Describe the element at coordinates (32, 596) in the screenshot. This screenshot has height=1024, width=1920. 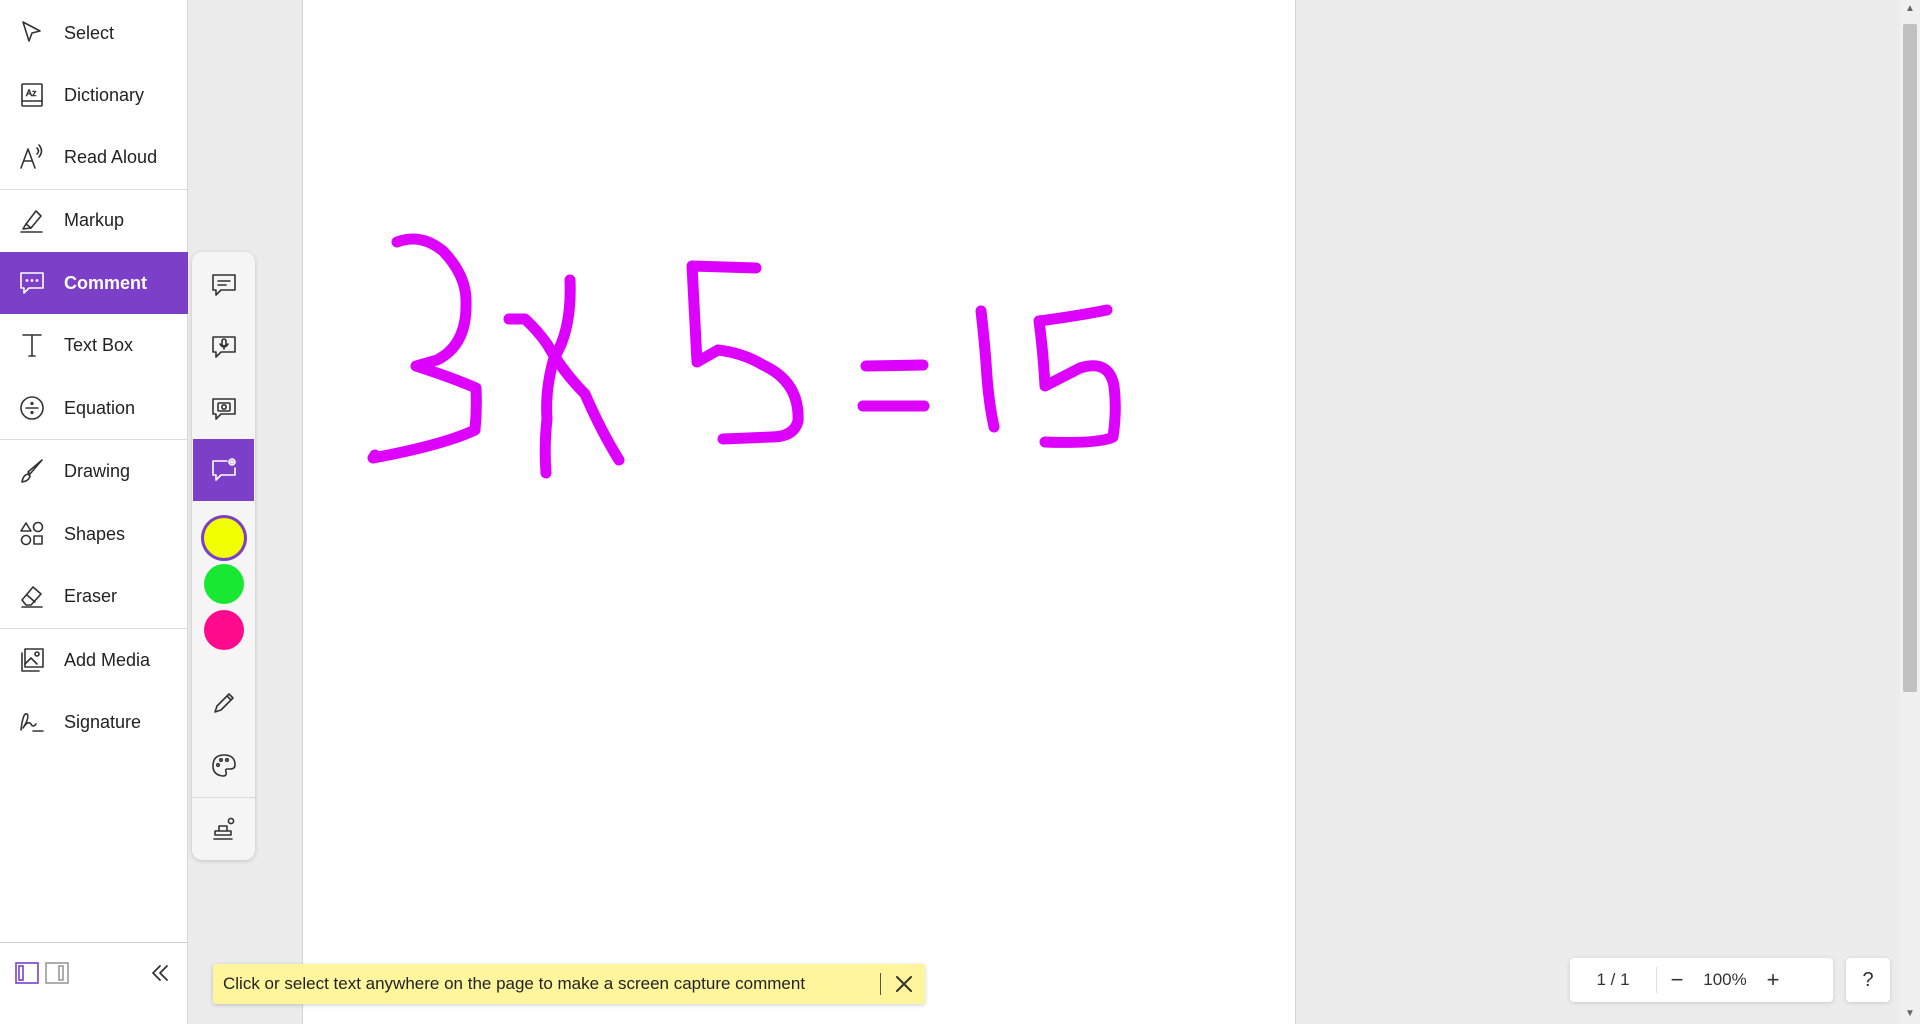
I see `eraser-icon` at that location.